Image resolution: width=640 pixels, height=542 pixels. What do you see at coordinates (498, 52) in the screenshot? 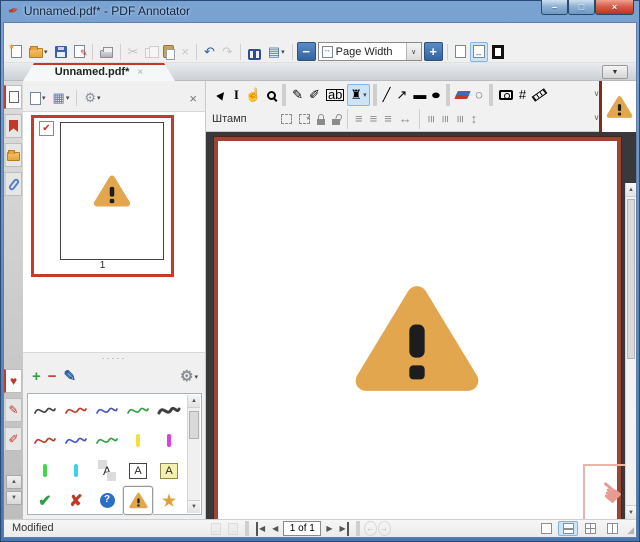
I see `black-background-button` at bounding box center [498, 52].